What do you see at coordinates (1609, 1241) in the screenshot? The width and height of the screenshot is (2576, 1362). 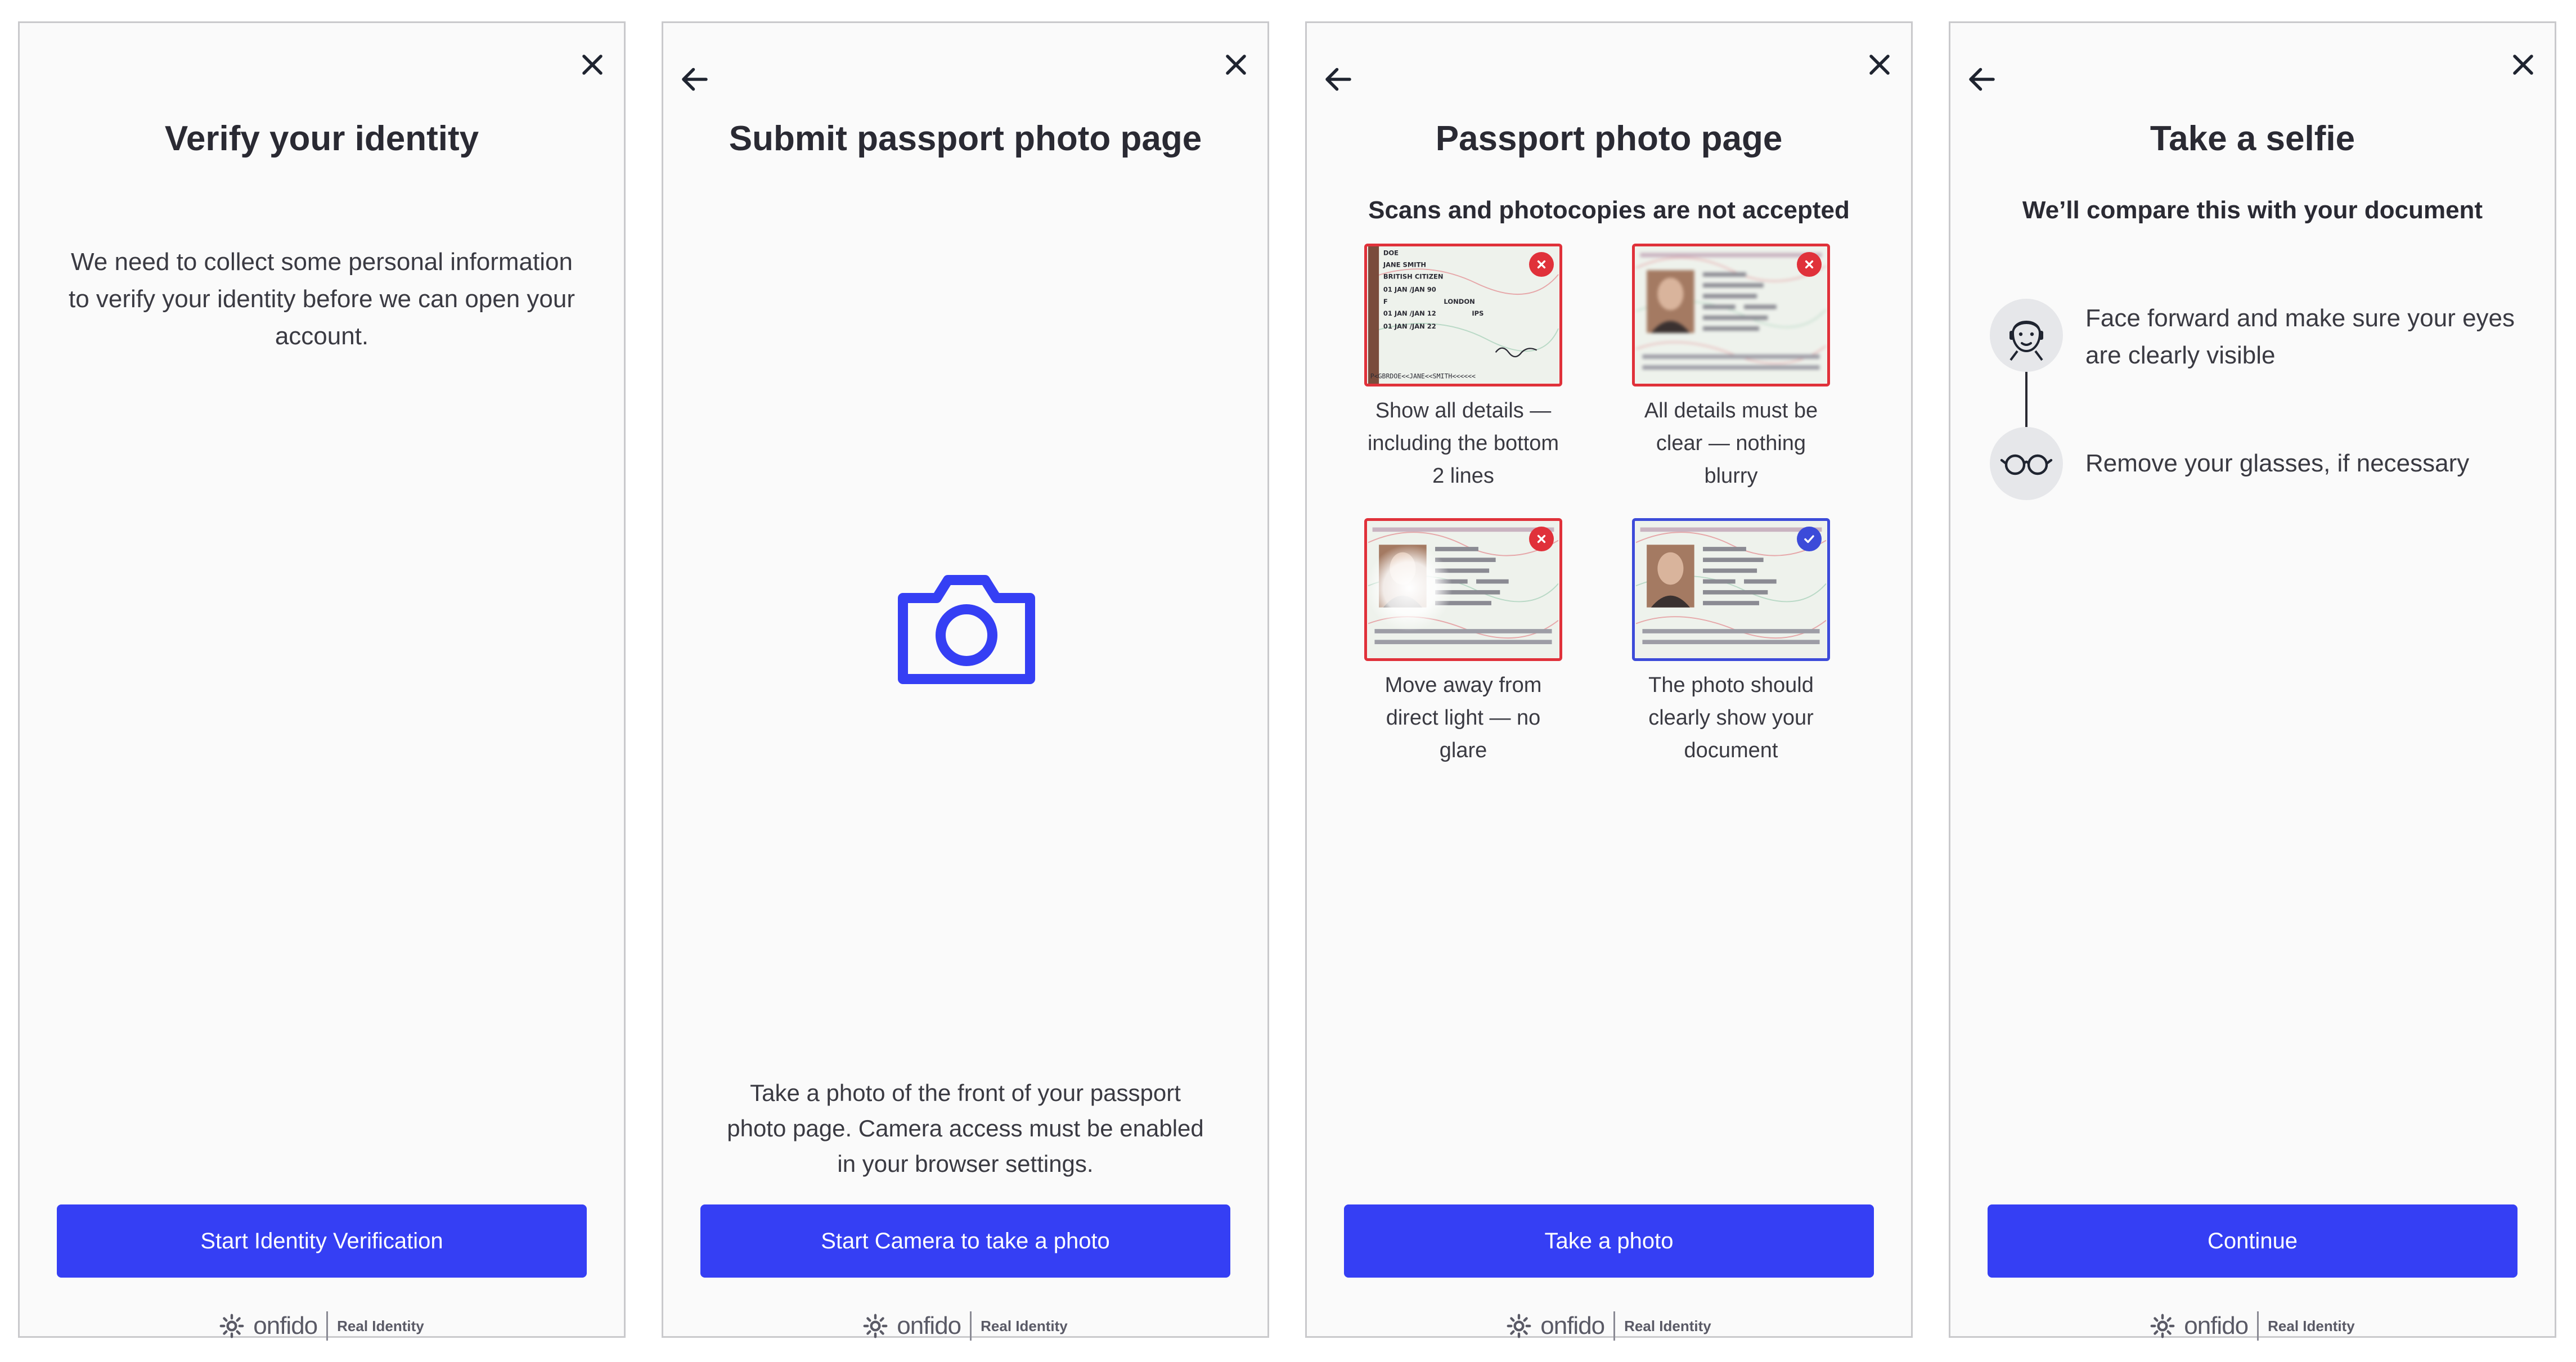 I see `take-photo-button: Take a photo` at bounding box center [1609, 1241].